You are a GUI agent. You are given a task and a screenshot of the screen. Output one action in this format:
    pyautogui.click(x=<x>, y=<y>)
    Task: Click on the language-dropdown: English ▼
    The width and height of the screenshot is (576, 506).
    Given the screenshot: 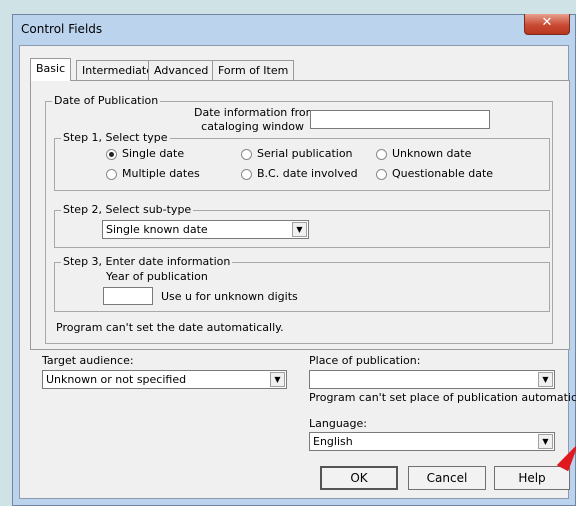 What is the action you would take?
    pyautogui.click(x=432, y=441)
    